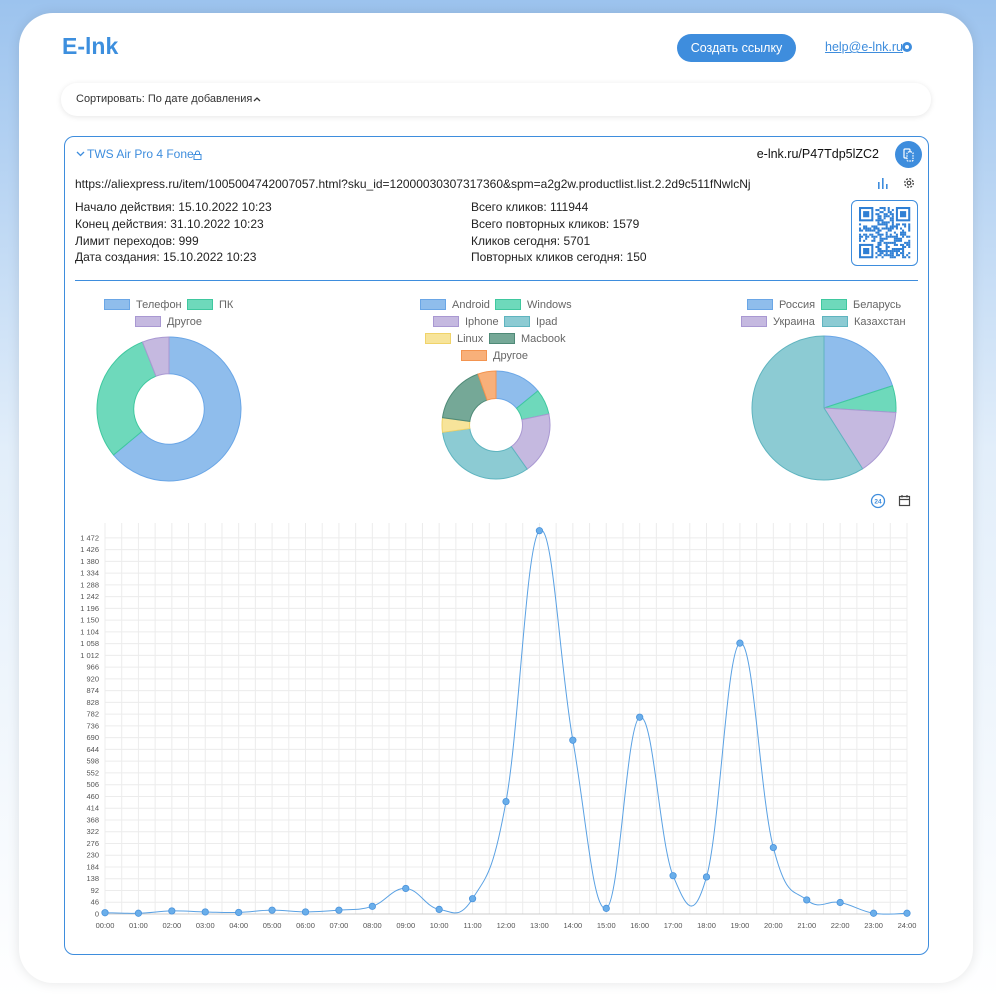 The image size is (996, 1000). I want to click on y-tick-label: 322, so click(92, 831).